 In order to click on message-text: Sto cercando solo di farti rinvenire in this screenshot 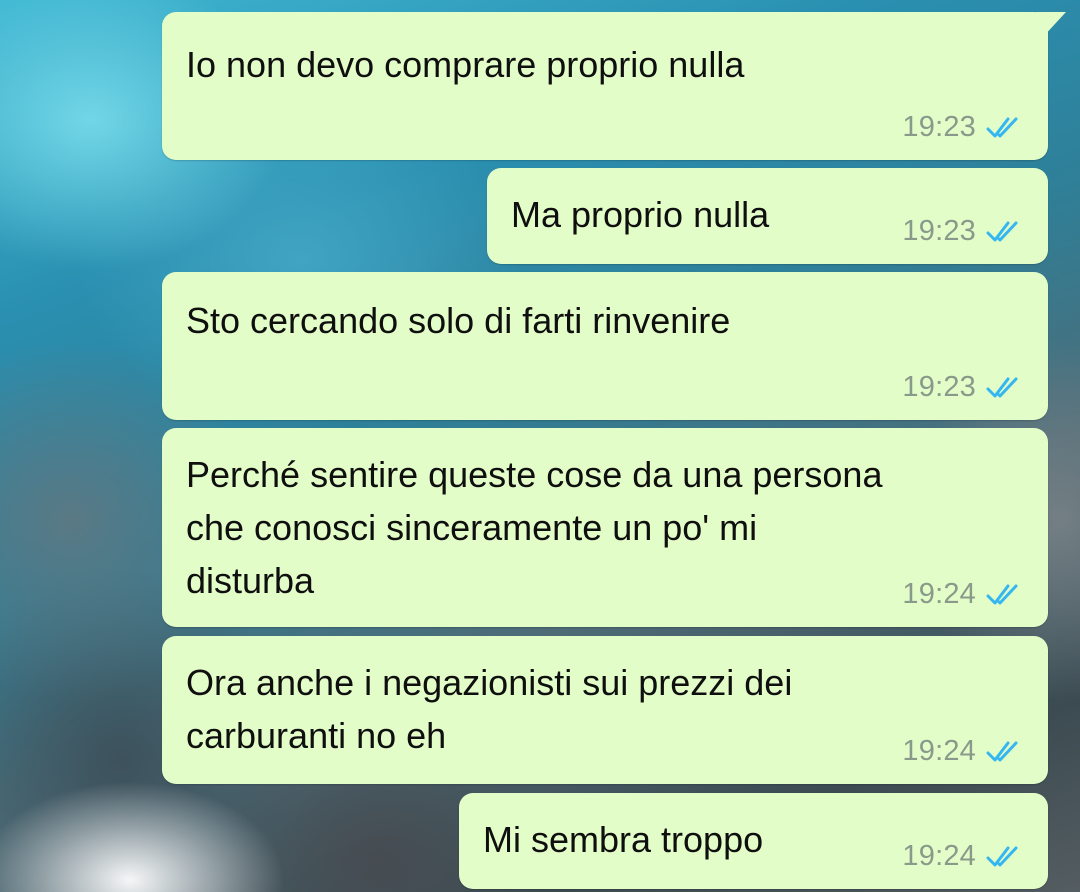, I will do `click(458, 320)`.